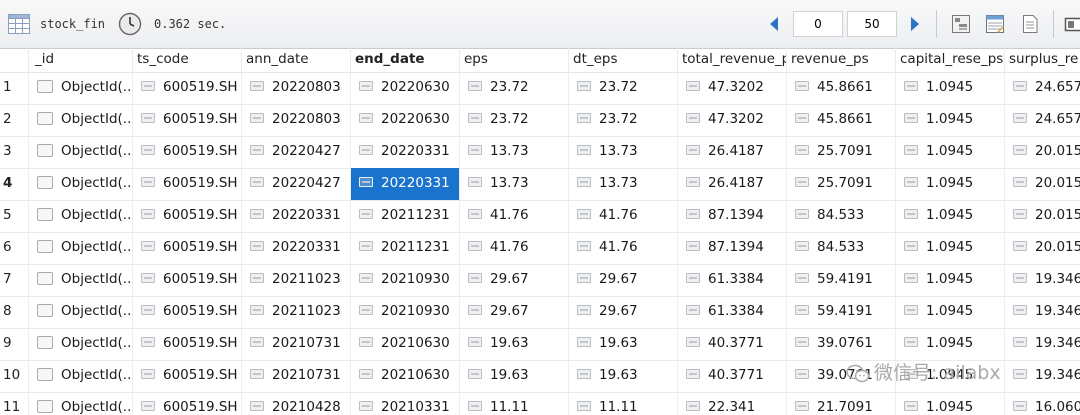  Describe the element at coordinates (840, 403) in the screenshot. I see `cell-revenue-ps: 21.7091` at that location.